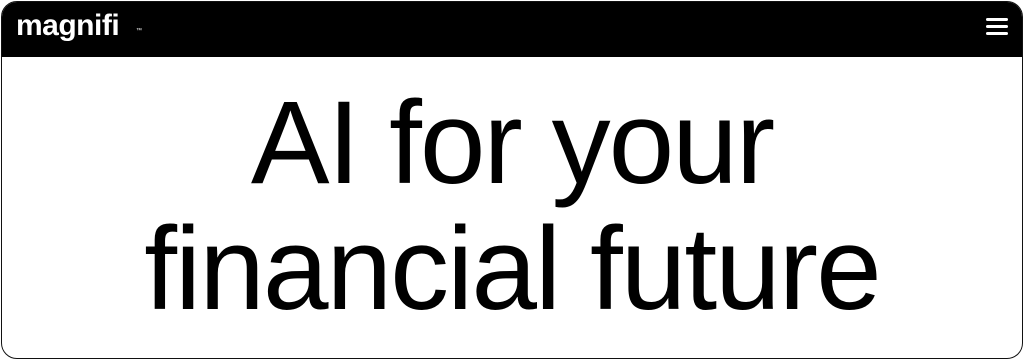 The height and width of the screenshot is (360, 1024). I want to click on trademark-symbol: ™, so click(139, 31).